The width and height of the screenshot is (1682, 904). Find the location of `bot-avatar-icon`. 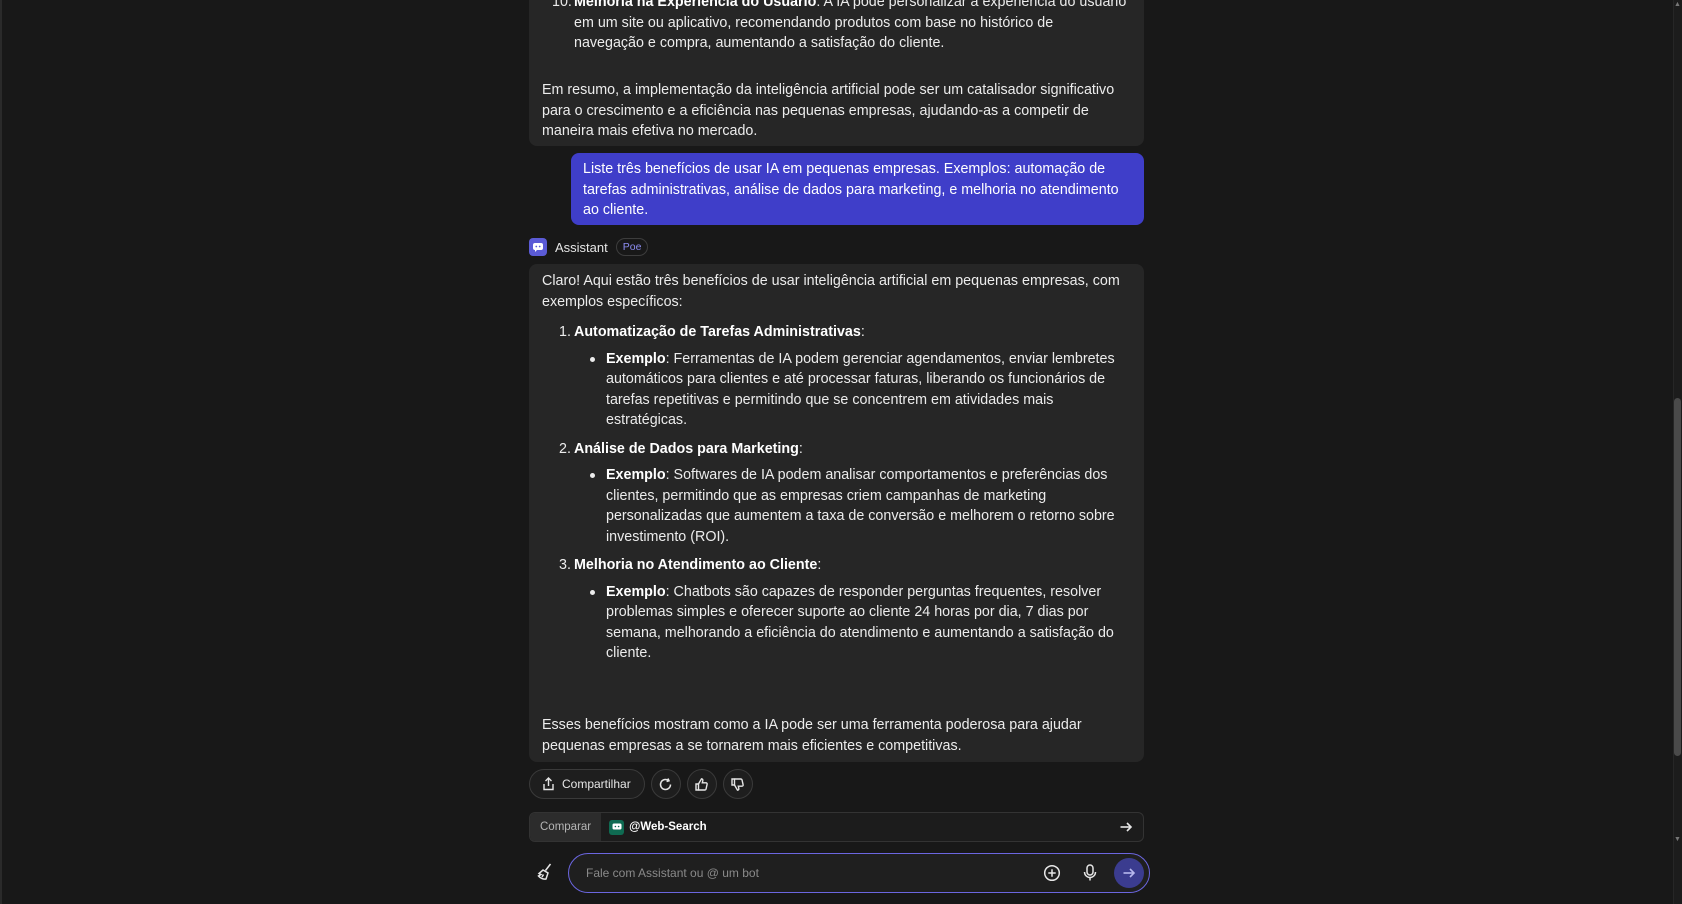

bot-avatar-icon is located at coordinates (538, 247).